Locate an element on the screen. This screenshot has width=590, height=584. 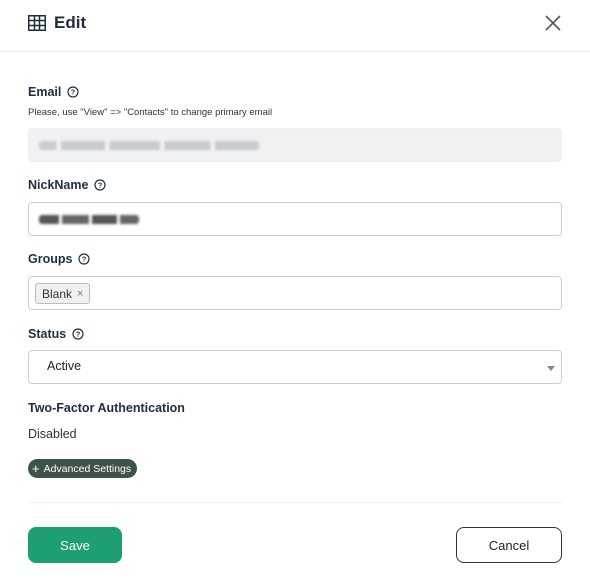
two-factor-label: Two-Factor Authentication is located at coordinates (106, 408).